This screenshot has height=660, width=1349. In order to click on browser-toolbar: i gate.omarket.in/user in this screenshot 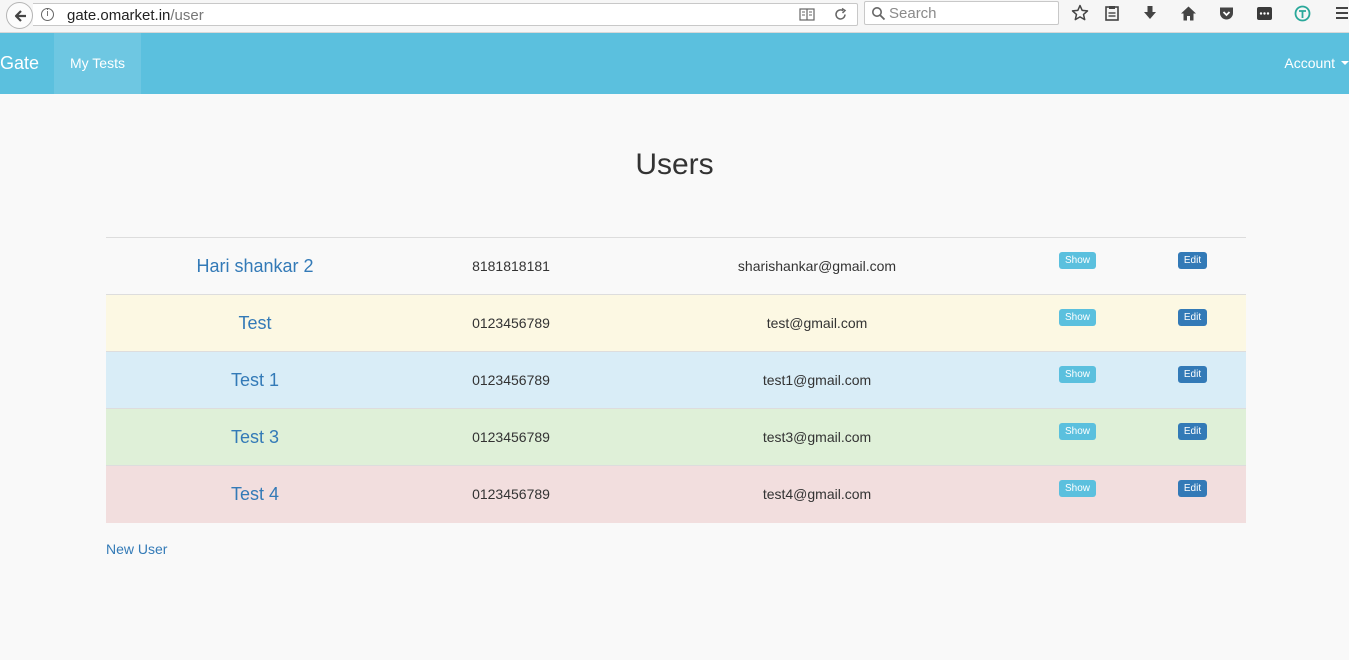, I will do `click(674, 16)`.